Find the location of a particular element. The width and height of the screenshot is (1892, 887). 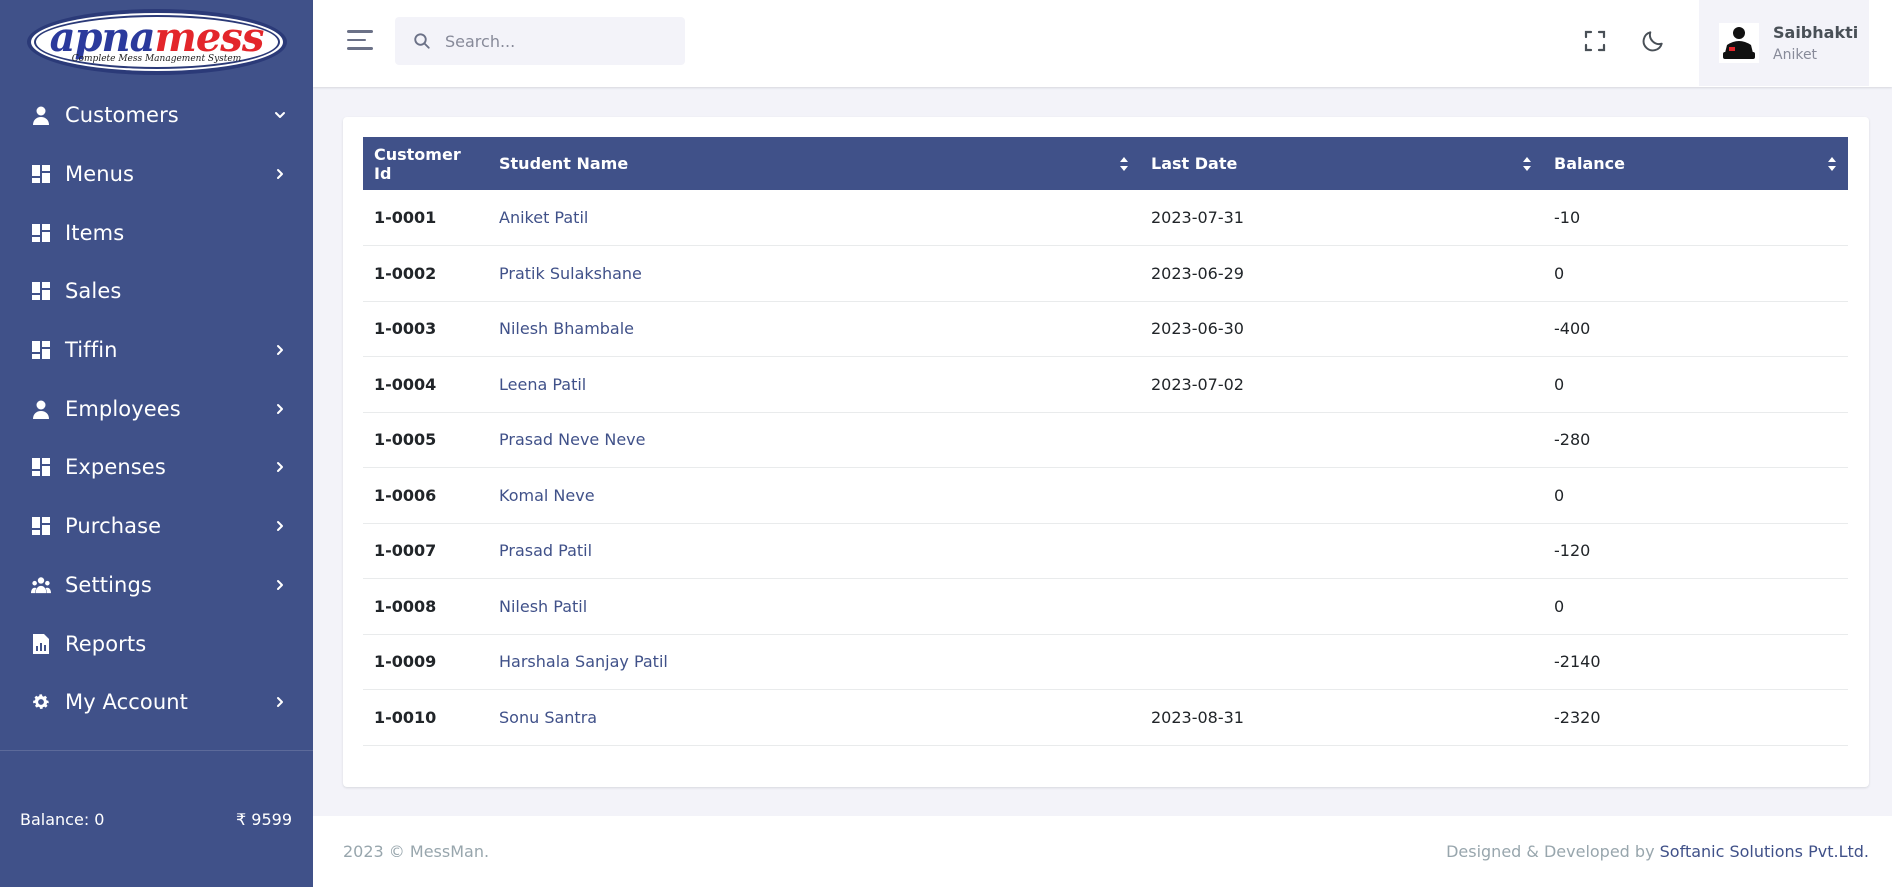

company-link: Softanic Solutions Pvt.Ltd. is located at coordinates (1764, 851).